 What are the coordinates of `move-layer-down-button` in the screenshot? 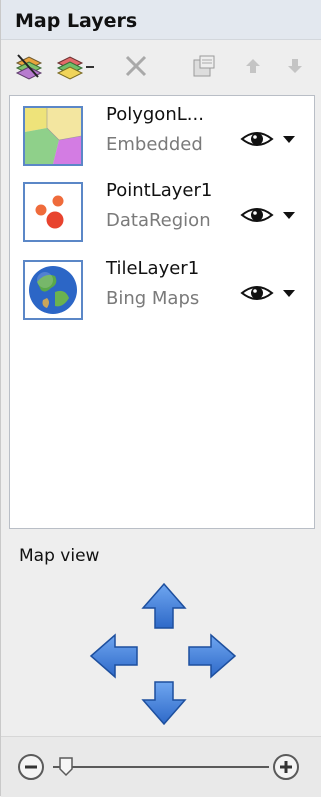 It's located at (295, 66).